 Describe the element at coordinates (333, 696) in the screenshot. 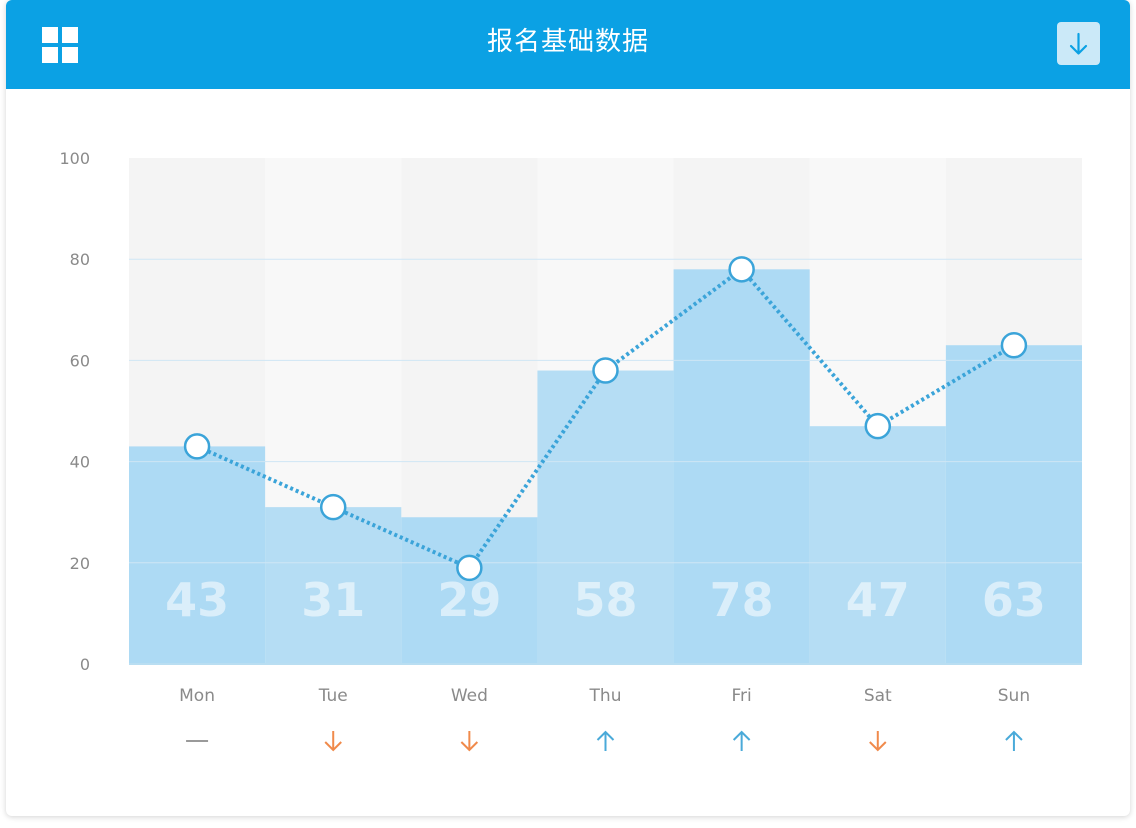

I see `x-tick-label: Tue` at that location.